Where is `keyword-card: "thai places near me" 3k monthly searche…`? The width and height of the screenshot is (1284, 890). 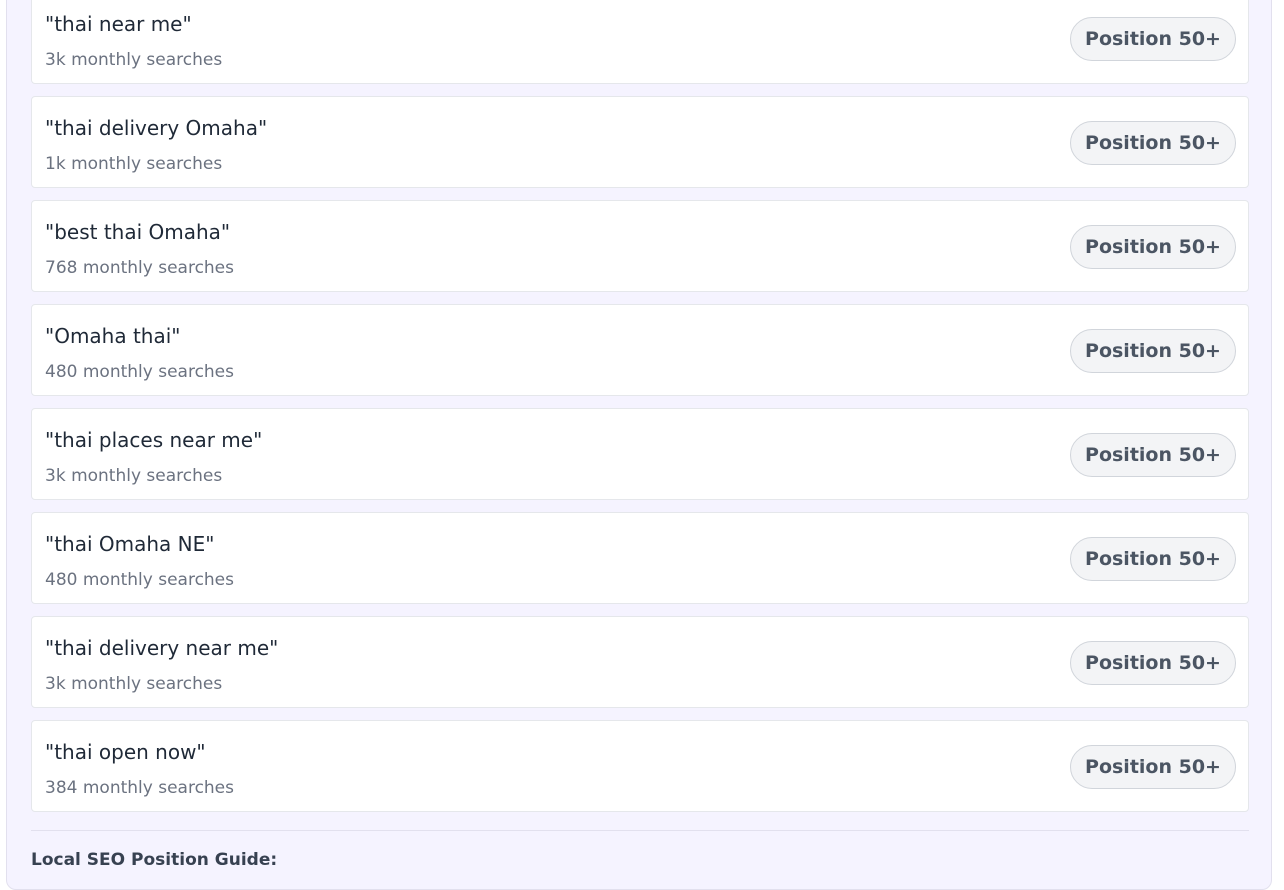 keyword-card: "thai places near me" 3k monthly searche… is located at coordinates (640, 454).